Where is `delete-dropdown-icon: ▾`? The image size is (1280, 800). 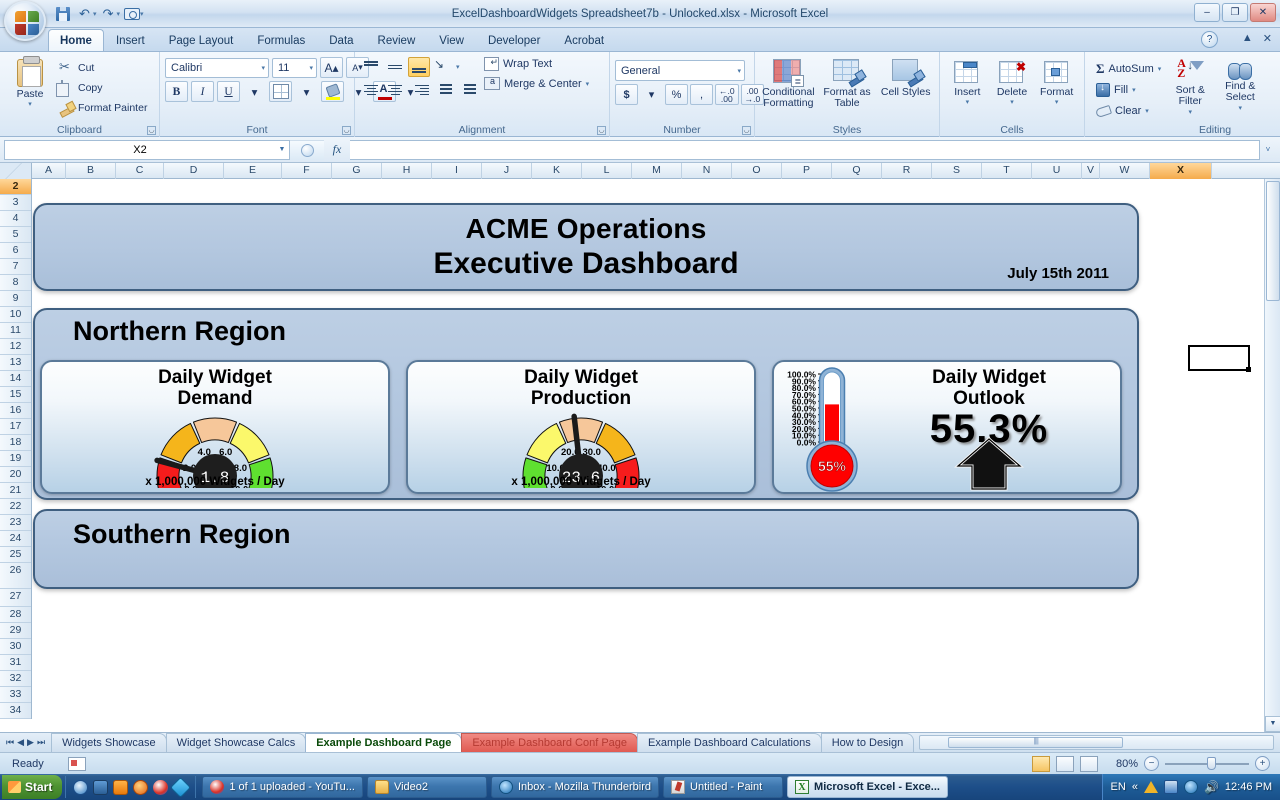
delete-dropdown-icon: ▾ is located at coordinates (1012, 102).